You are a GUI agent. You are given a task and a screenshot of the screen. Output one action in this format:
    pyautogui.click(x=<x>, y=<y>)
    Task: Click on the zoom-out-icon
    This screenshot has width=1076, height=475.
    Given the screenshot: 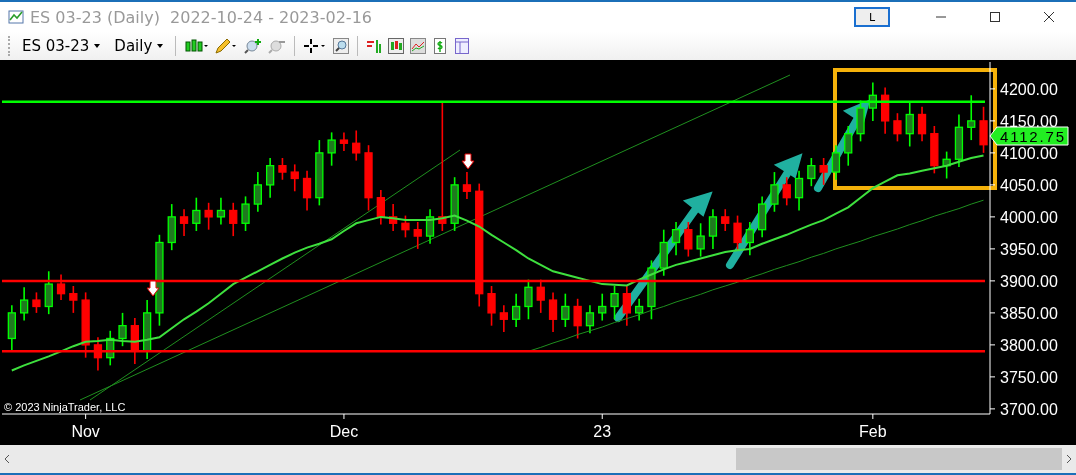 What is the action you would take?
    pyautogui.click(x=277, y=46)
    